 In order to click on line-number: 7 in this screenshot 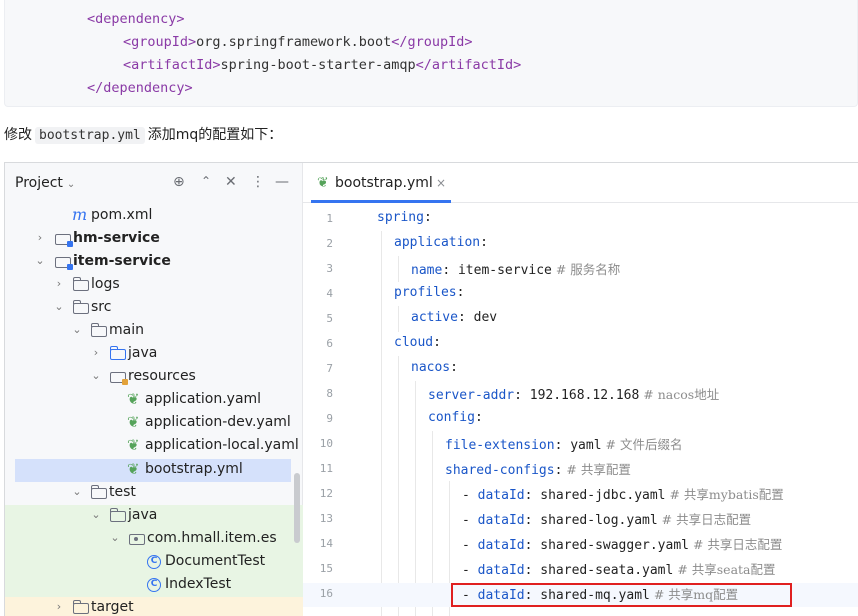, I will do `click(329, 368)`.